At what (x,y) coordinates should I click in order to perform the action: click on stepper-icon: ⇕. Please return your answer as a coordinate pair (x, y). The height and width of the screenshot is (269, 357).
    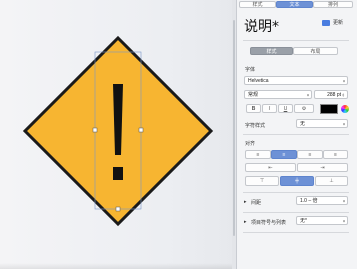
    Looking at the image, I should click on (343, 94).